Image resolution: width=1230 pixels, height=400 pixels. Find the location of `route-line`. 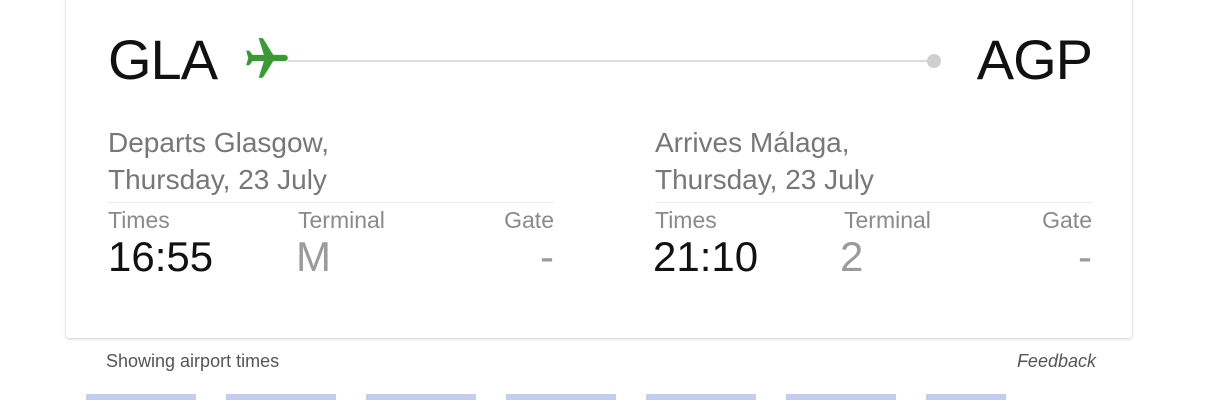

route-line is located at coordinates (608, 61).